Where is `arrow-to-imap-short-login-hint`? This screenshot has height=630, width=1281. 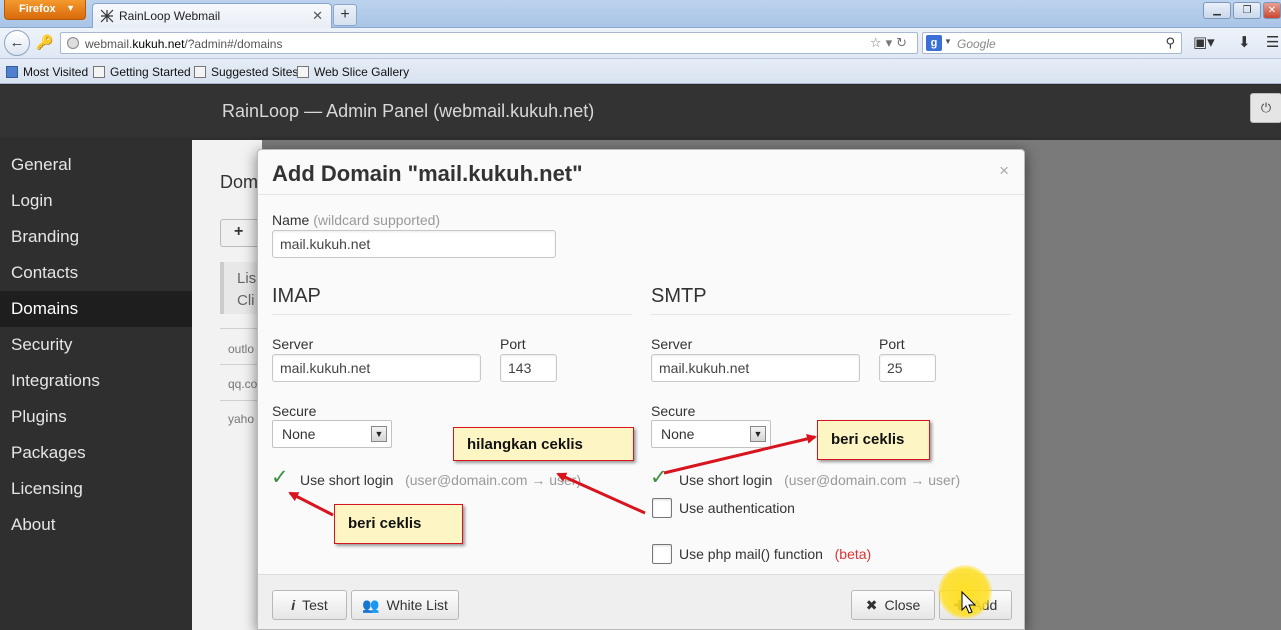 arrow-to-imap-short-login-hint is located at coordinates (601, 493).